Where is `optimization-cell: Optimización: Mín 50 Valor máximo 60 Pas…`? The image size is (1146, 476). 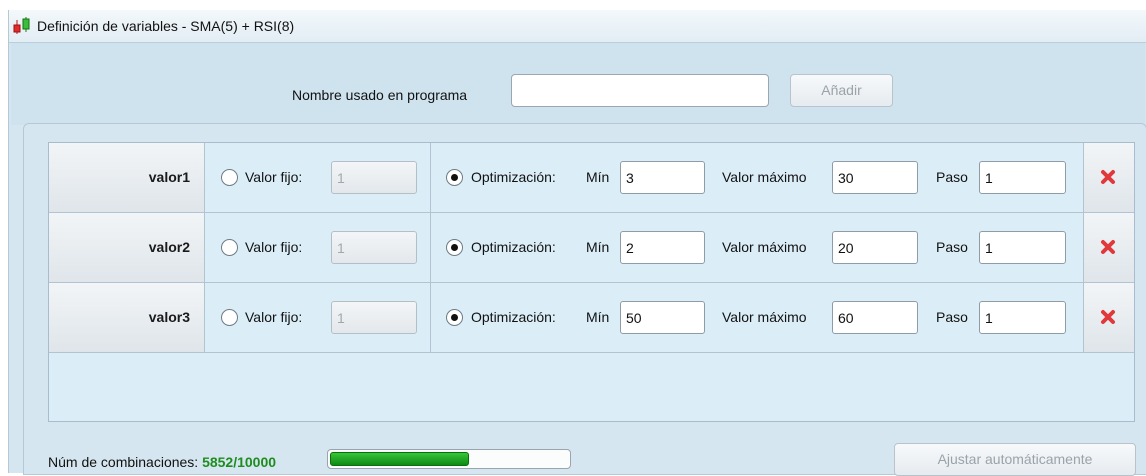
optimization-cell: Optimización: Mín 50 Valor máximo 60 Pas… is located at coordinates (757, 317).